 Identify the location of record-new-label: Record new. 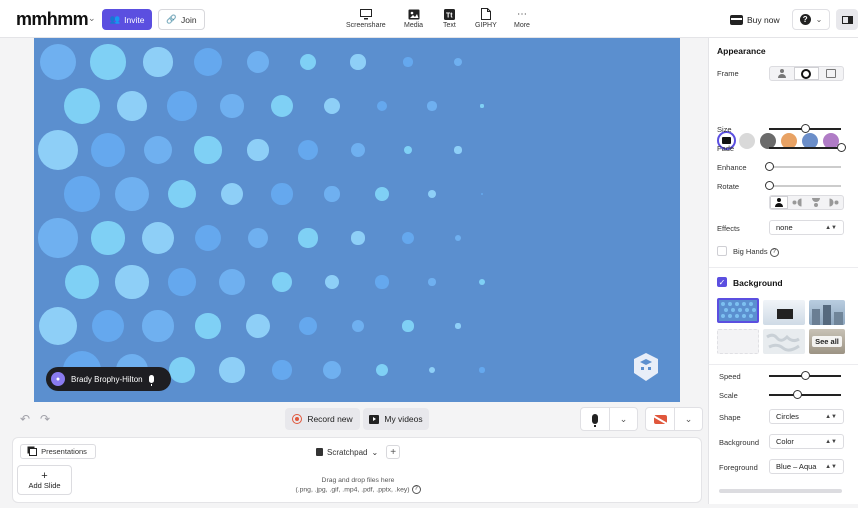
(330, 419).